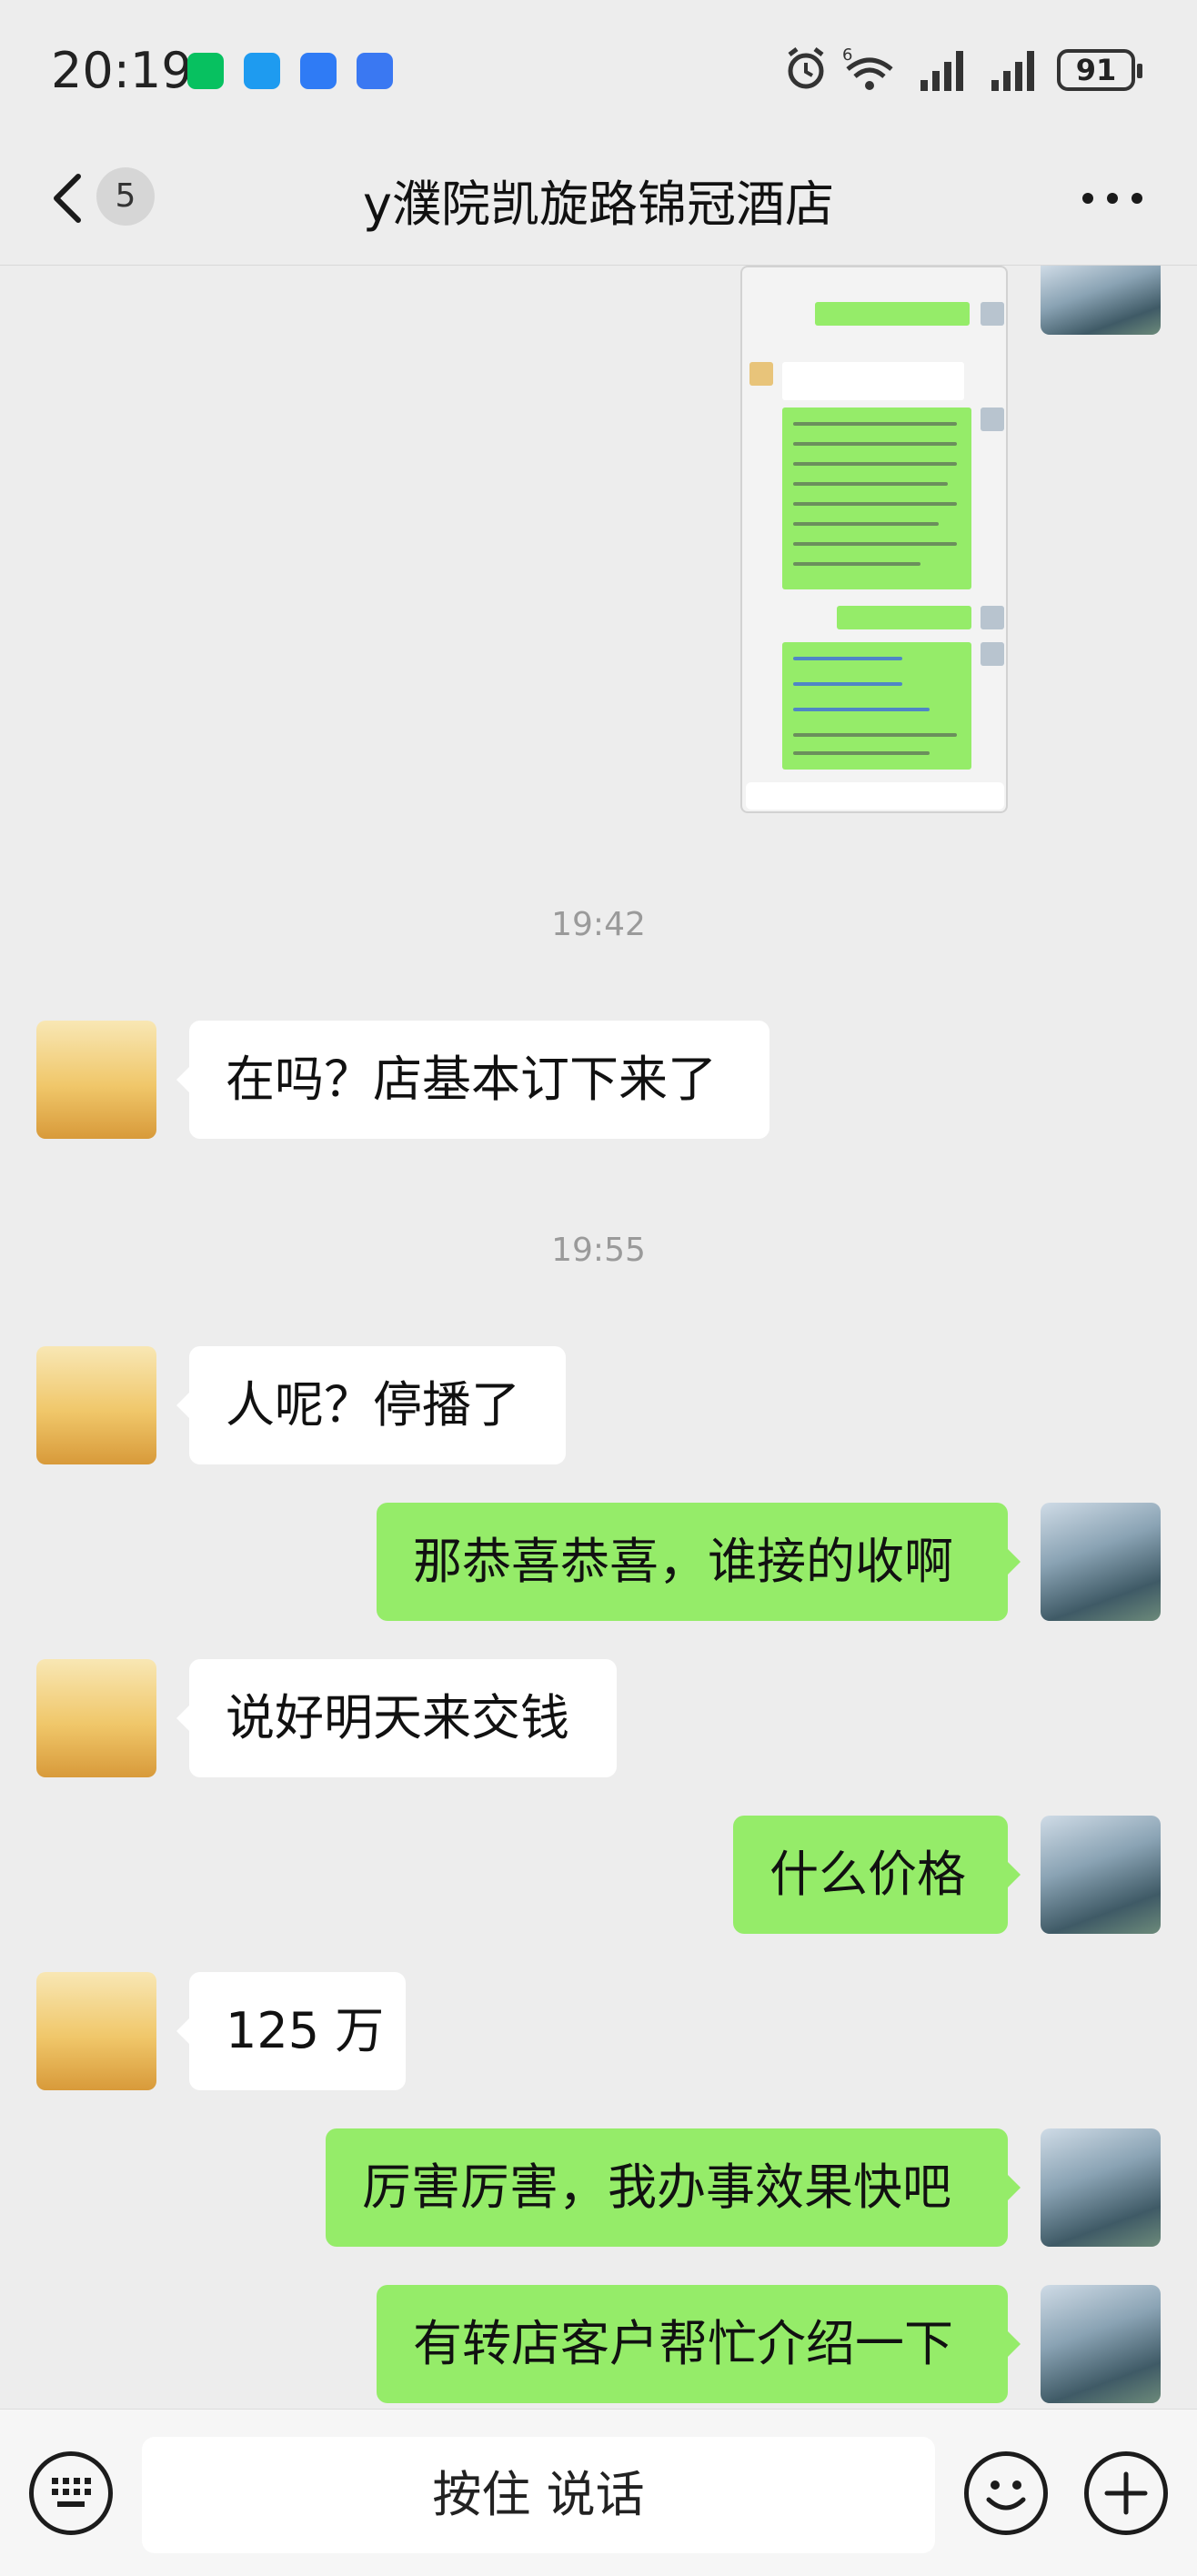  I want to click on browser-notification-icon, so click(375, 71).